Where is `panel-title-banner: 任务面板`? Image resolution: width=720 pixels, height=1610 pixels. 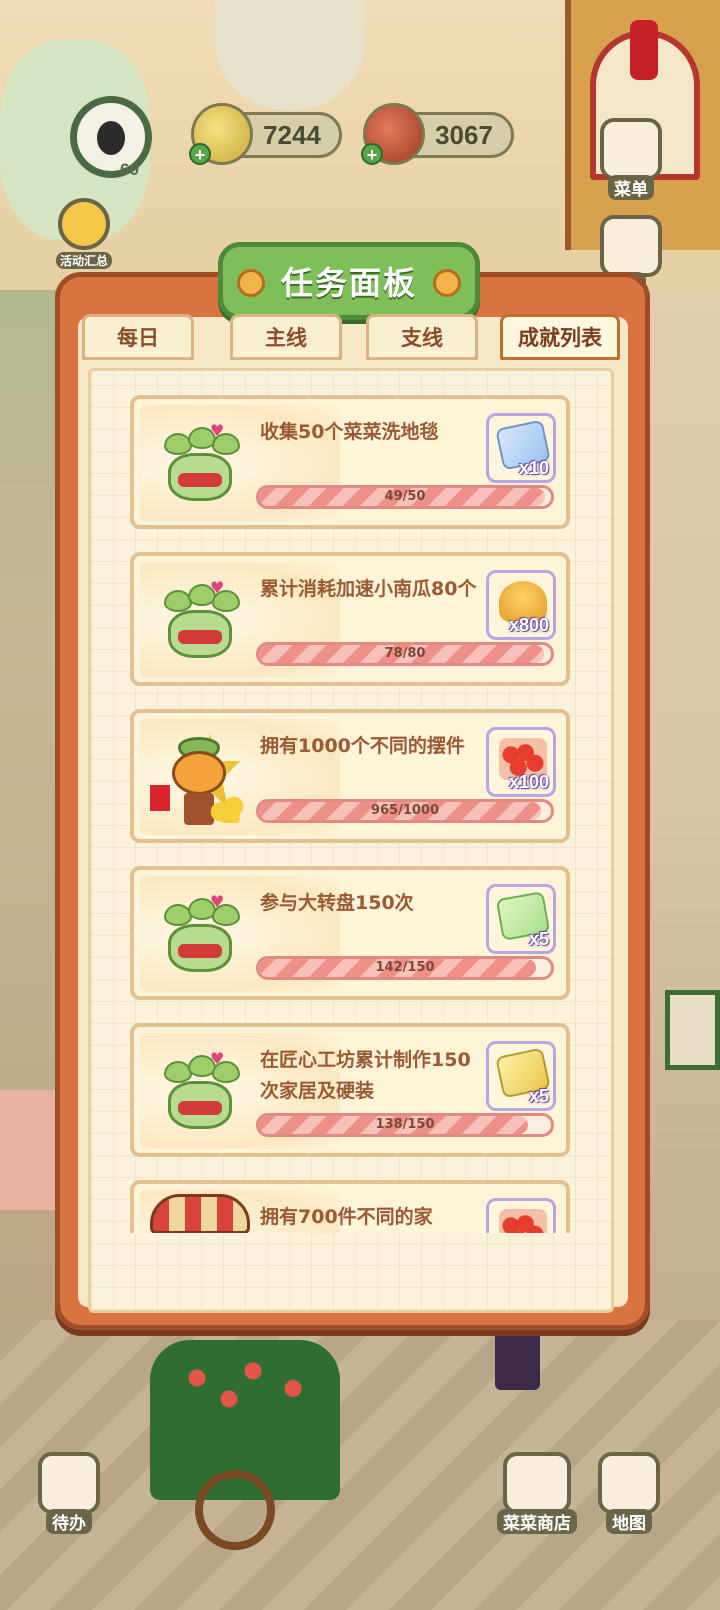
panel-title-banner: 任务面板 is located at coordinates (349, 281).